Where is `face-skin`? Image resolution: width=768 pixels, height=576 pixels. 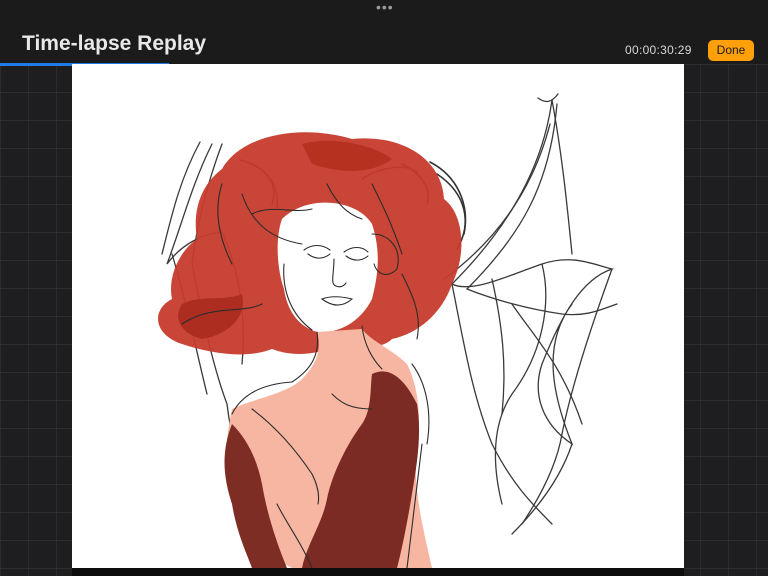 face-skin is located at coordinates (327, 267).